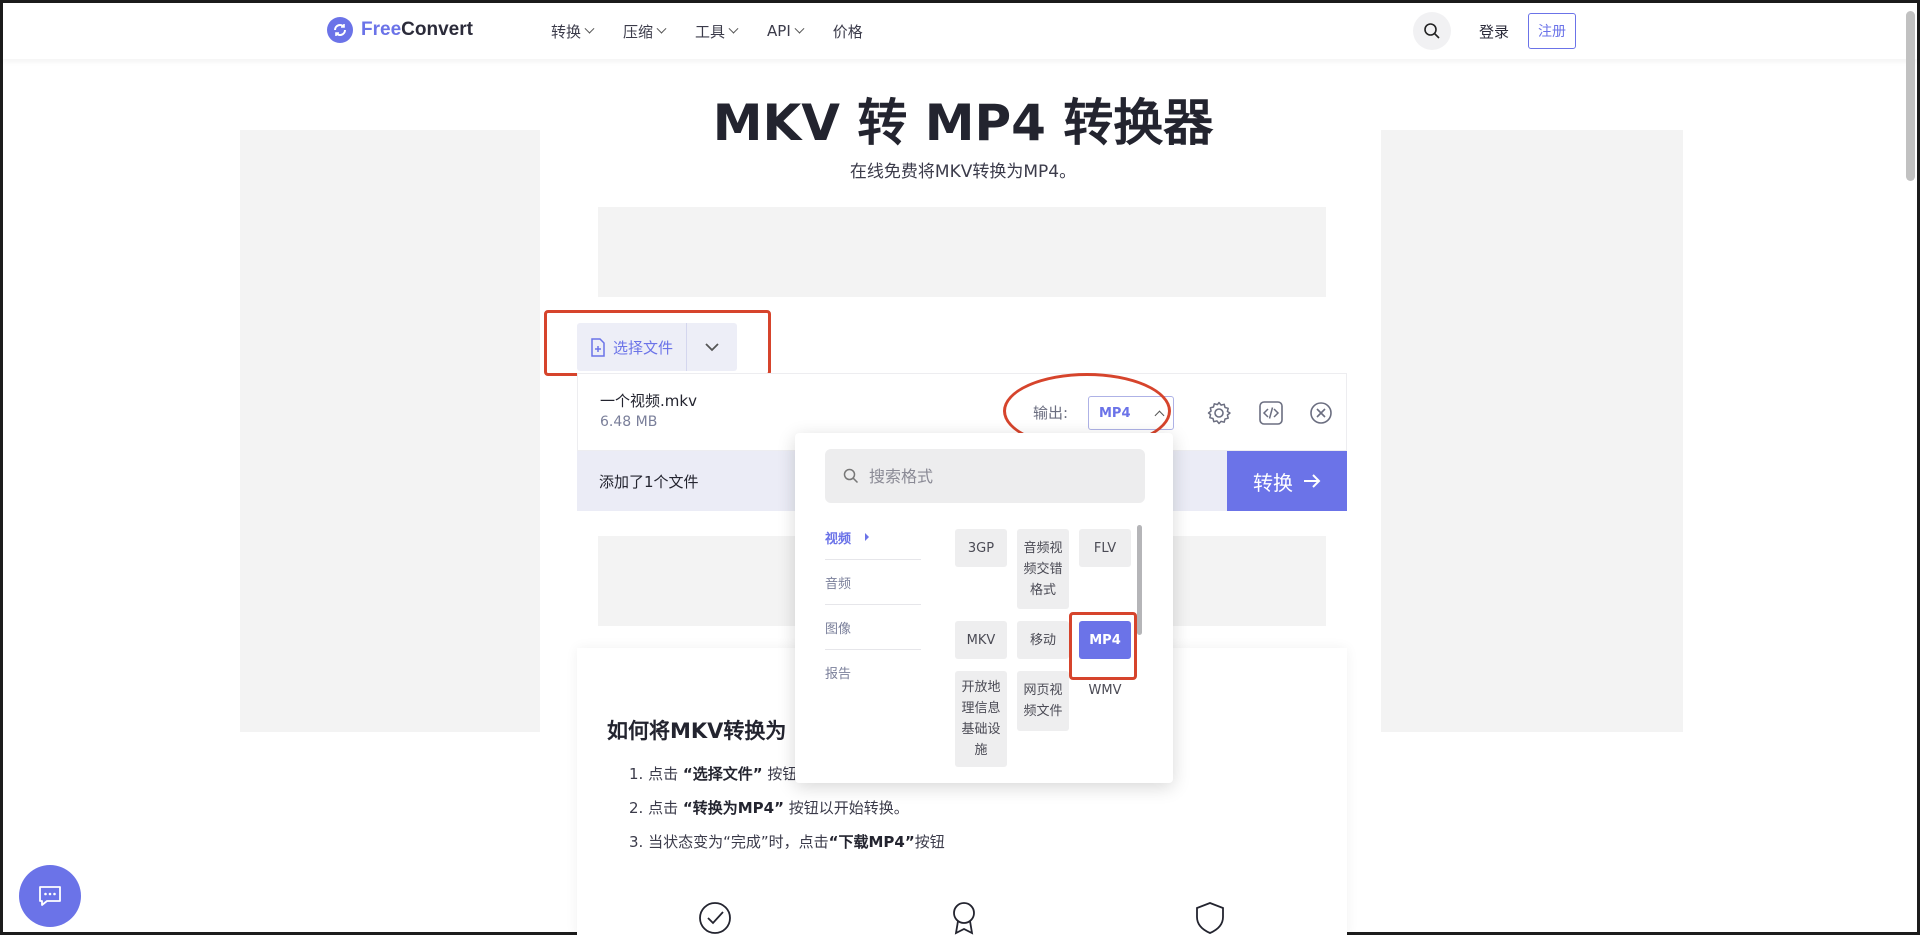 The image size is (1920, 935). I want to click on logo-text: FreeConvert, so click(417, 29).